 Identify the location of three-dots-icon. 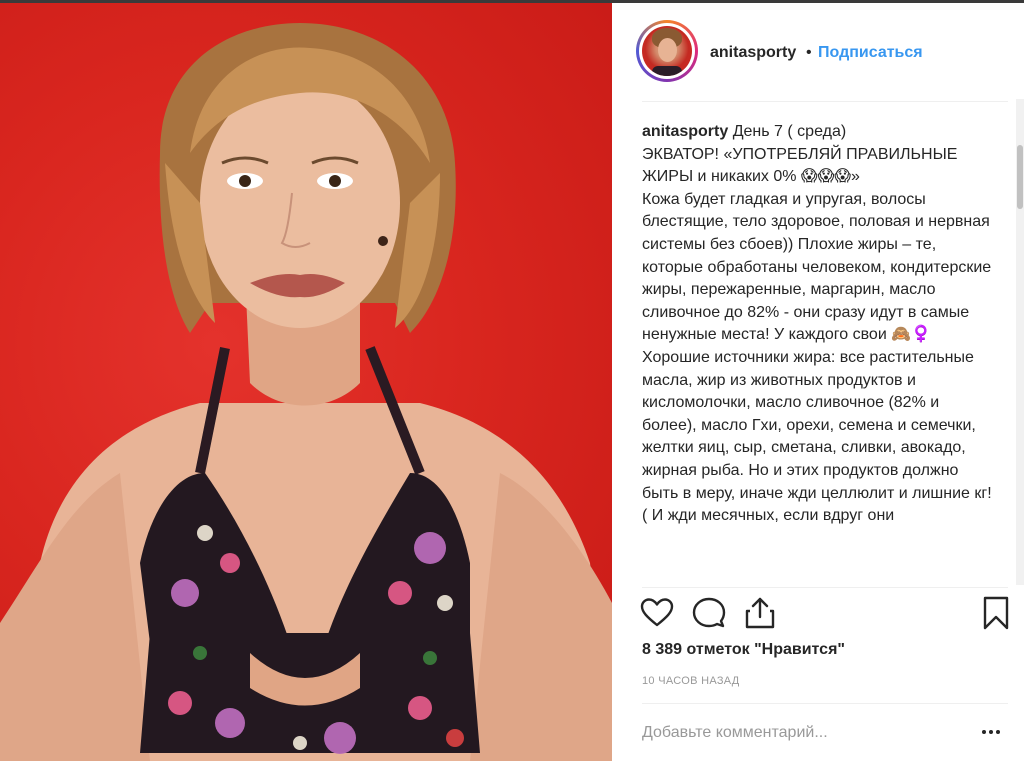
(984, 731).